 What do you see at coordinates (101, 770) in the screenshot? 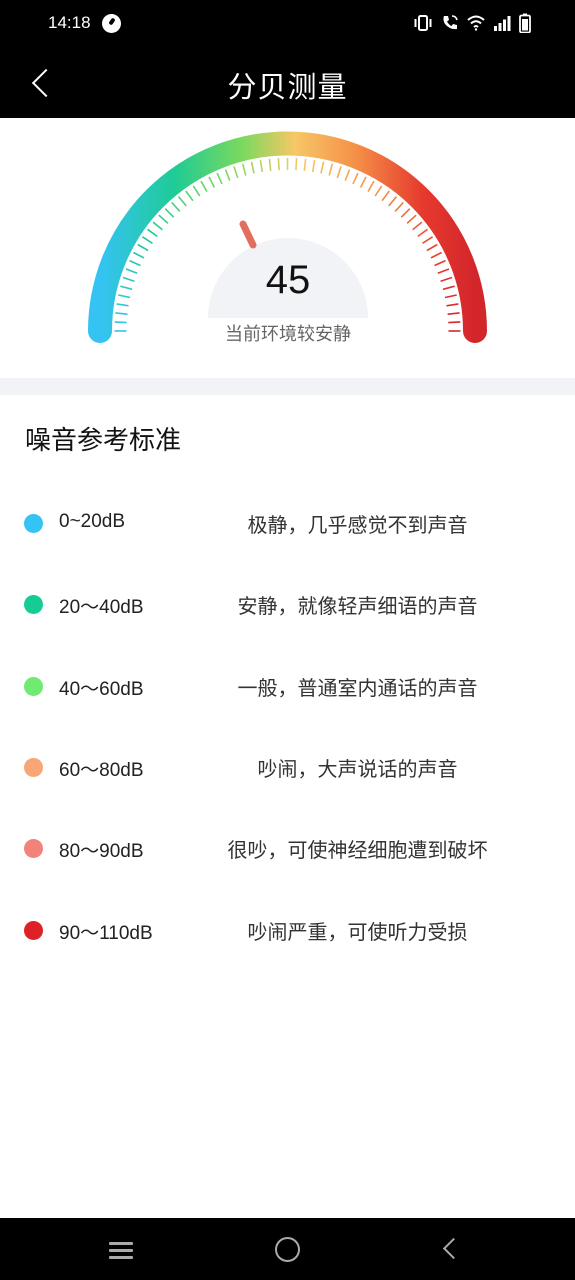
I see `level-range: 60～80dB` at bounding box center [101, 770].